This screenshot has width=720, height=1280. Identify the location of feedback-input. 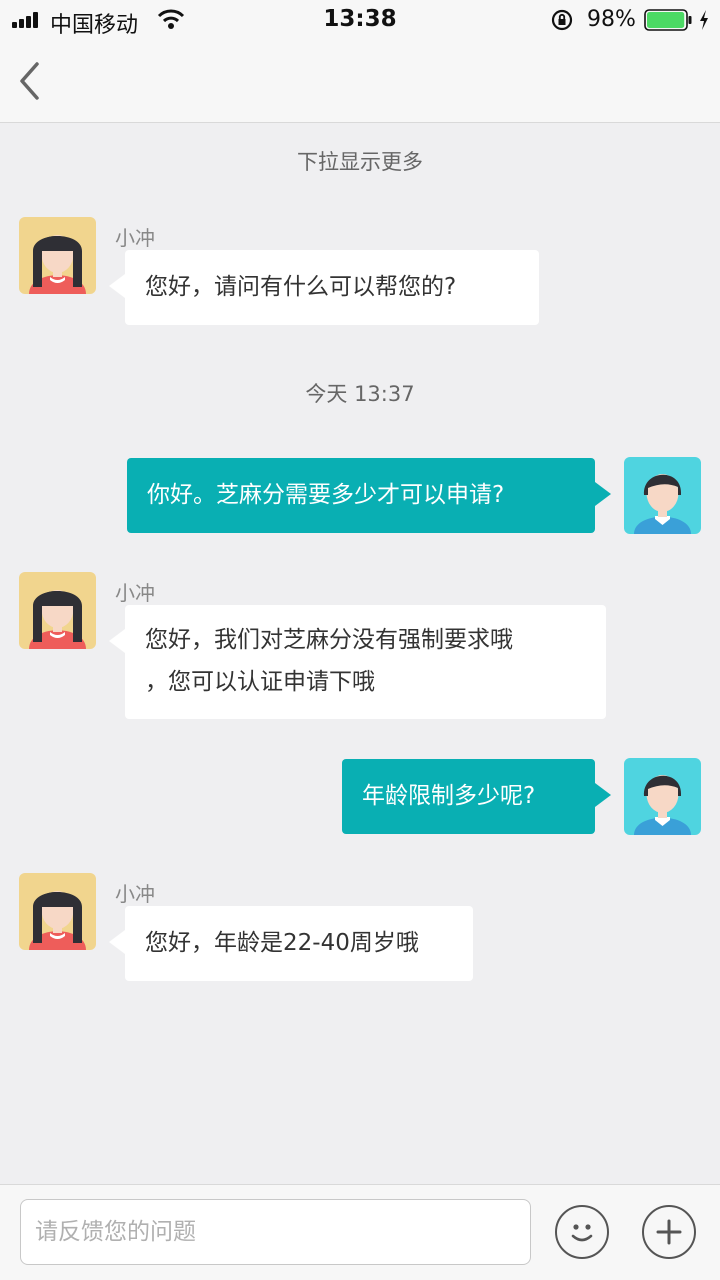
(275, 1232).